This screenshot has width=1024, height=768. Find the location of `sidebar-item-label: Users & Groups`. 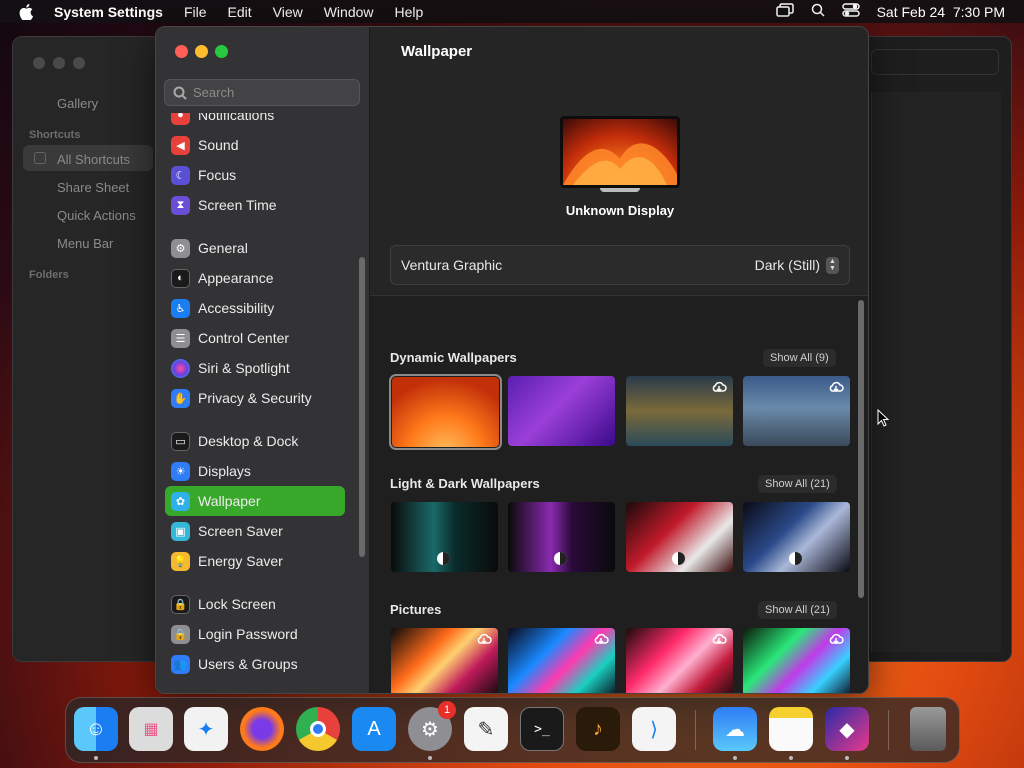

sidebar-item-label: Users & Groups is located at coordinates (248, 664).